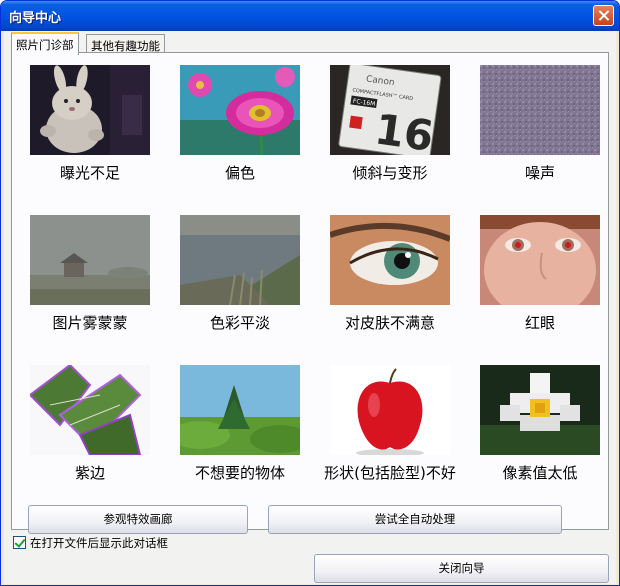 The image size is (620, 586). I want to click on tab-photo-clinic-label: 照片门诊部, so click(45, 45).